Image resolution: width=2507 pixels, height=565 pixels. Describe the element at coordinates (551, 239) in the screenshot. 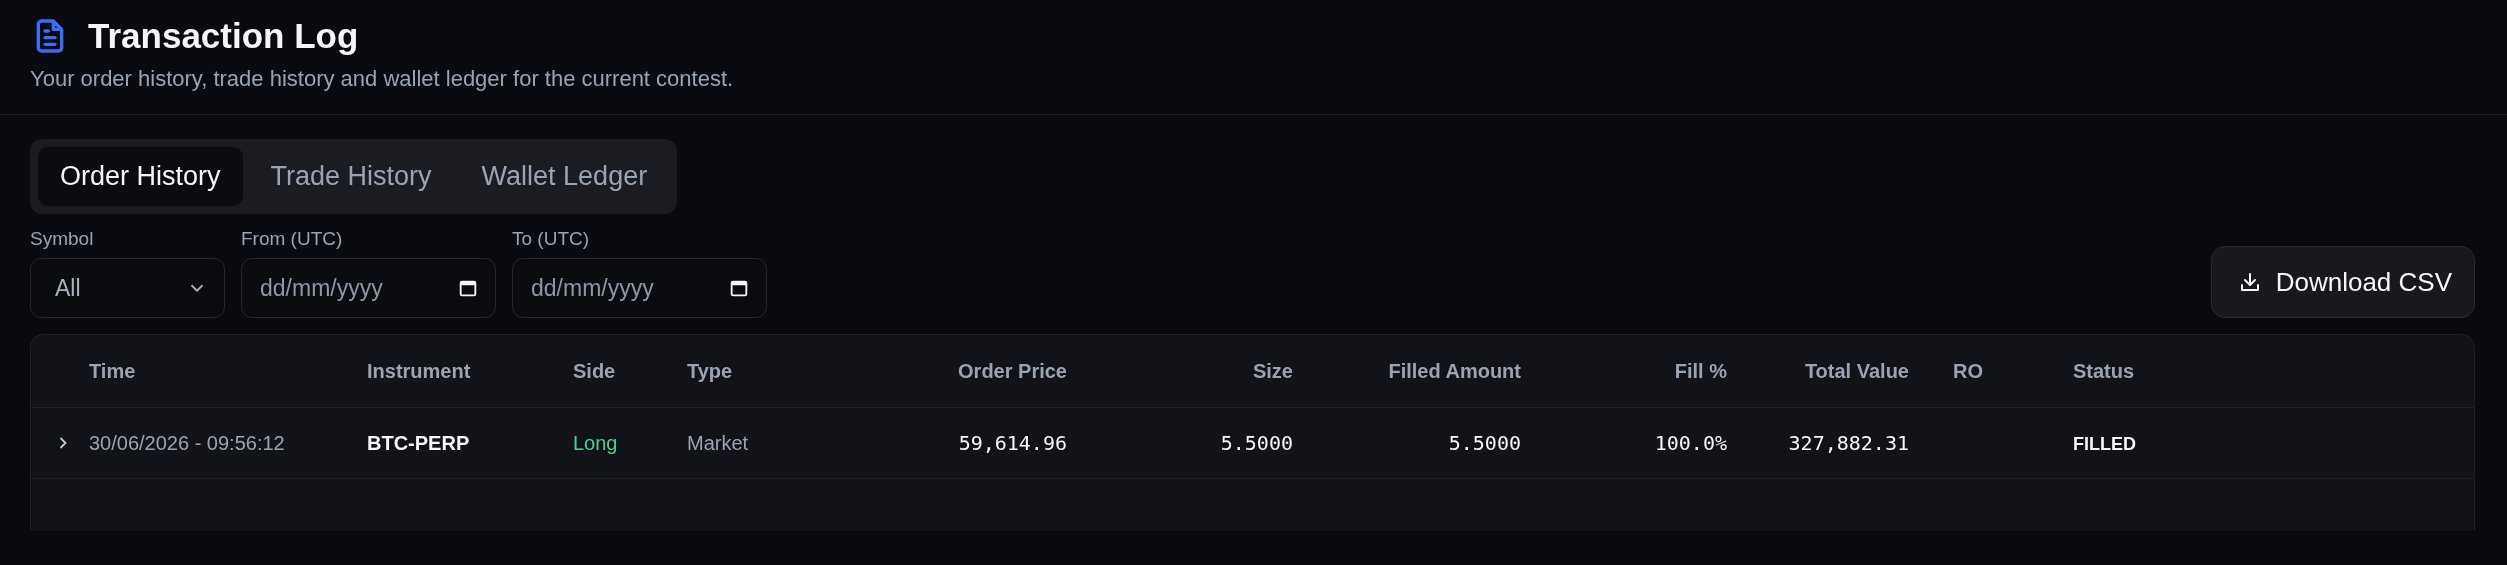

I see `field-label: To (UTC)` at that location.